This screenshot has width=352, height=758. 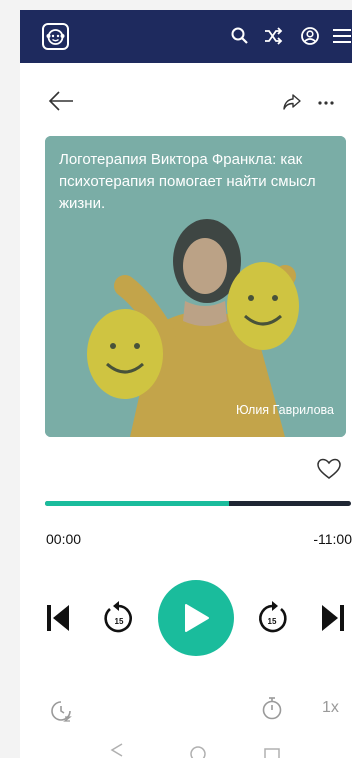 What do you see at coordinates (330, 708) in the screenshot?
I see `playback-speed: 1x` at bounding box center [330, 708].